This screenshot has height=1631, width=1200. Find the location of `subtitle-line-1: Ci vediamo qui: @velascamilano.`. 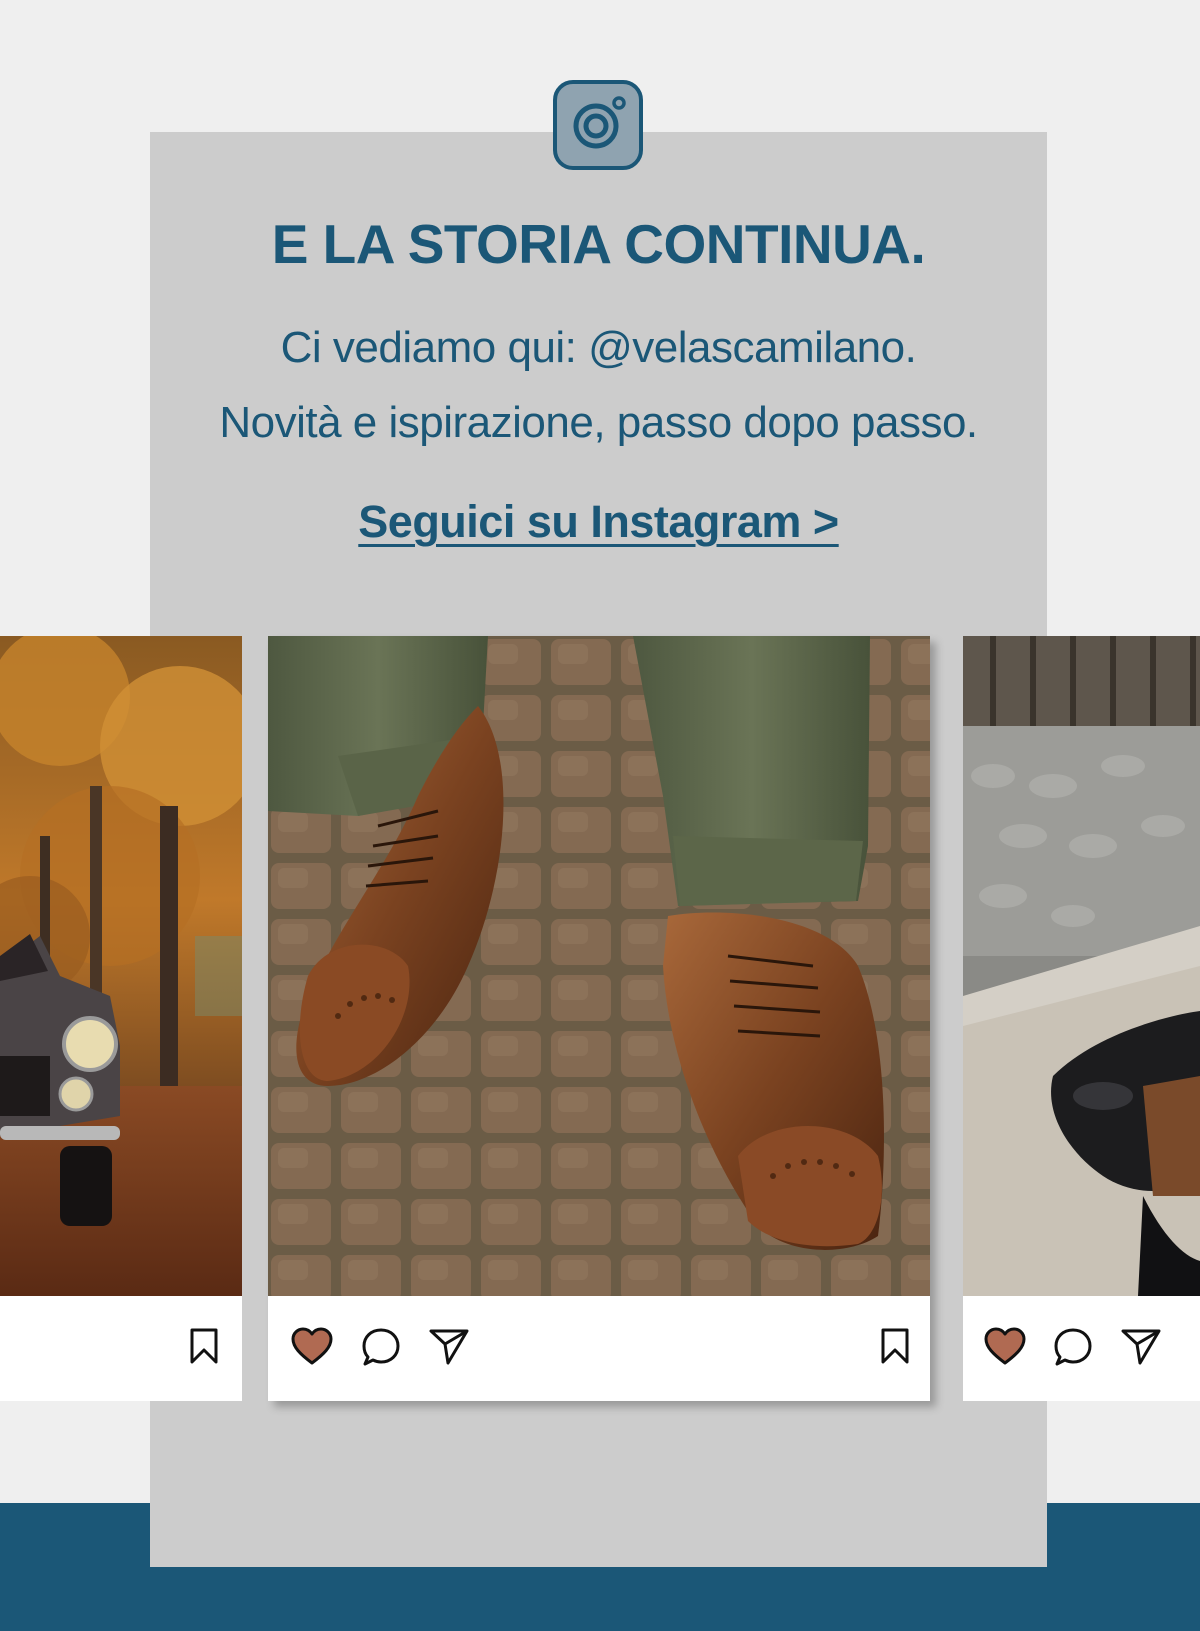

subtitle-line-1: Ci vediamo qui: @velascamilano. is located at coordinates (598, 347).